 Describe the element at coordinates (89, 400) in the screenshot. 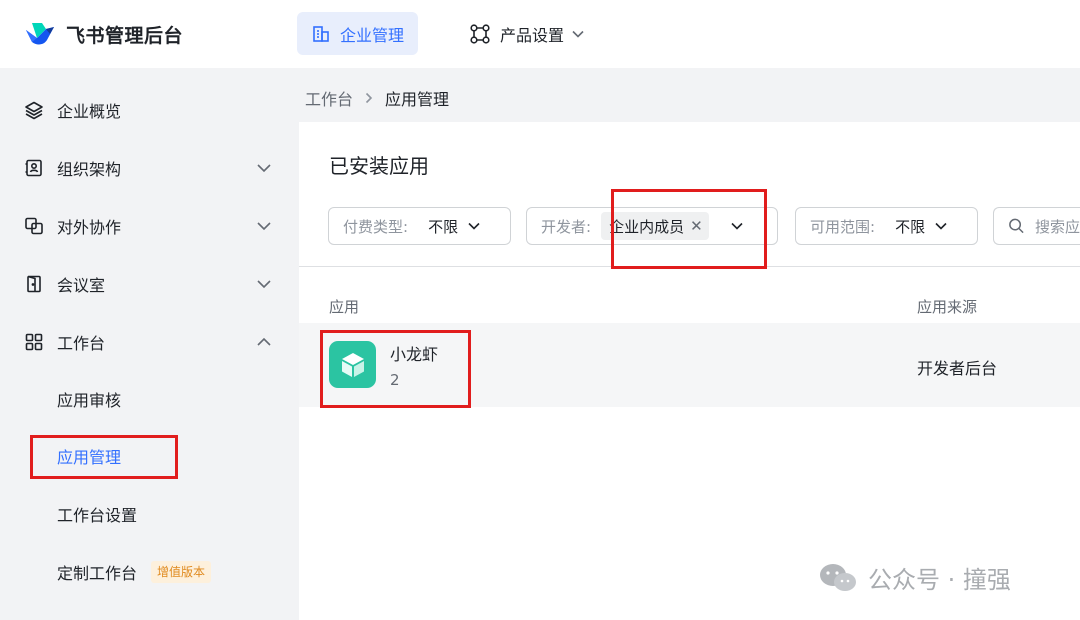

I see `sidebar-subitem-label: 应用审核` at that location.